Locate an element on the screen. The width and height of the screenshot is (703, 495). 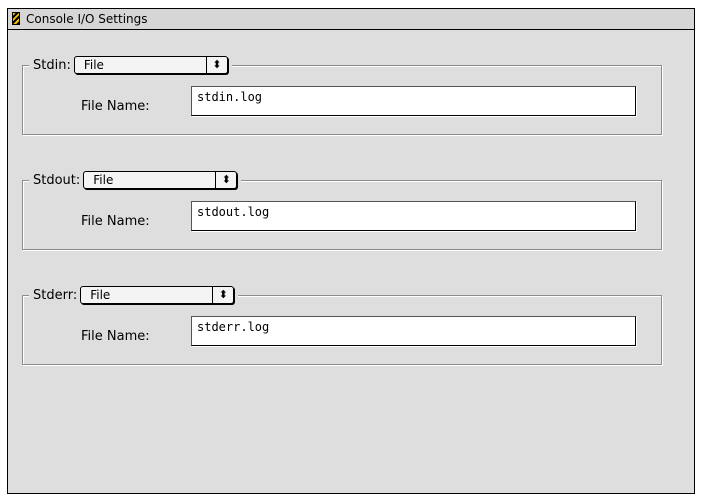
stdin-source-value: File is located at coordinates (93, 65).